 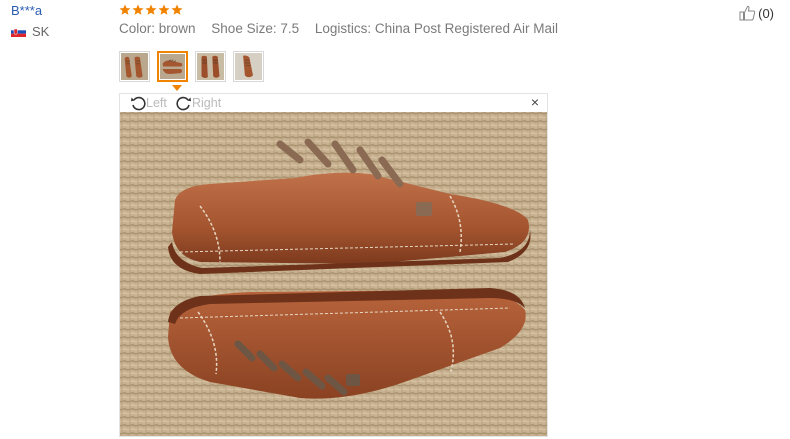 What do you see at coordinates (255, 28) in the screenshot?
I see `attribute-shoe-size: Shoe Size: 7.5` at bounding box center [255, 28].